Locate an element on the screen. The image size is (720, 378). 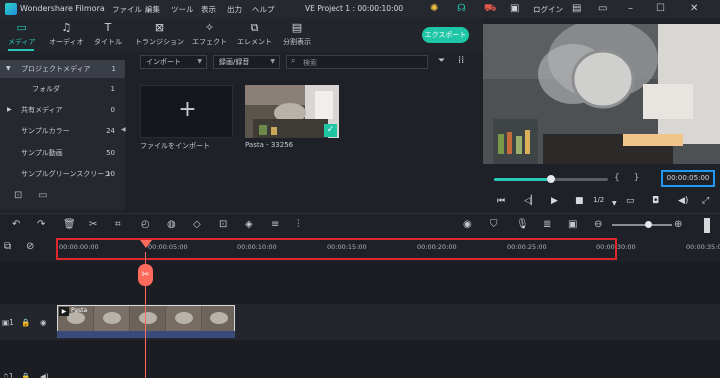
save-icon: ▤ is located at coordinates (576, 9).